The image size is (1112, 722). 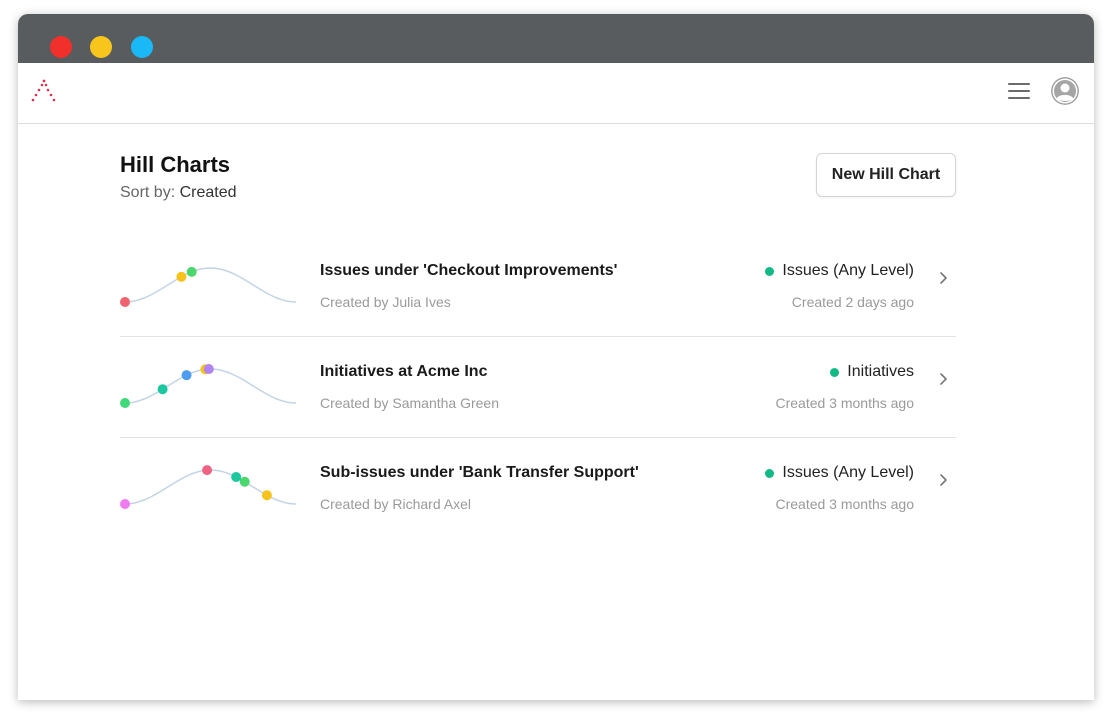 What do you see at coordinates (1065, 91) in the screenshot?
I see `user-avatar-icon` at bounding box center [1065, 91].